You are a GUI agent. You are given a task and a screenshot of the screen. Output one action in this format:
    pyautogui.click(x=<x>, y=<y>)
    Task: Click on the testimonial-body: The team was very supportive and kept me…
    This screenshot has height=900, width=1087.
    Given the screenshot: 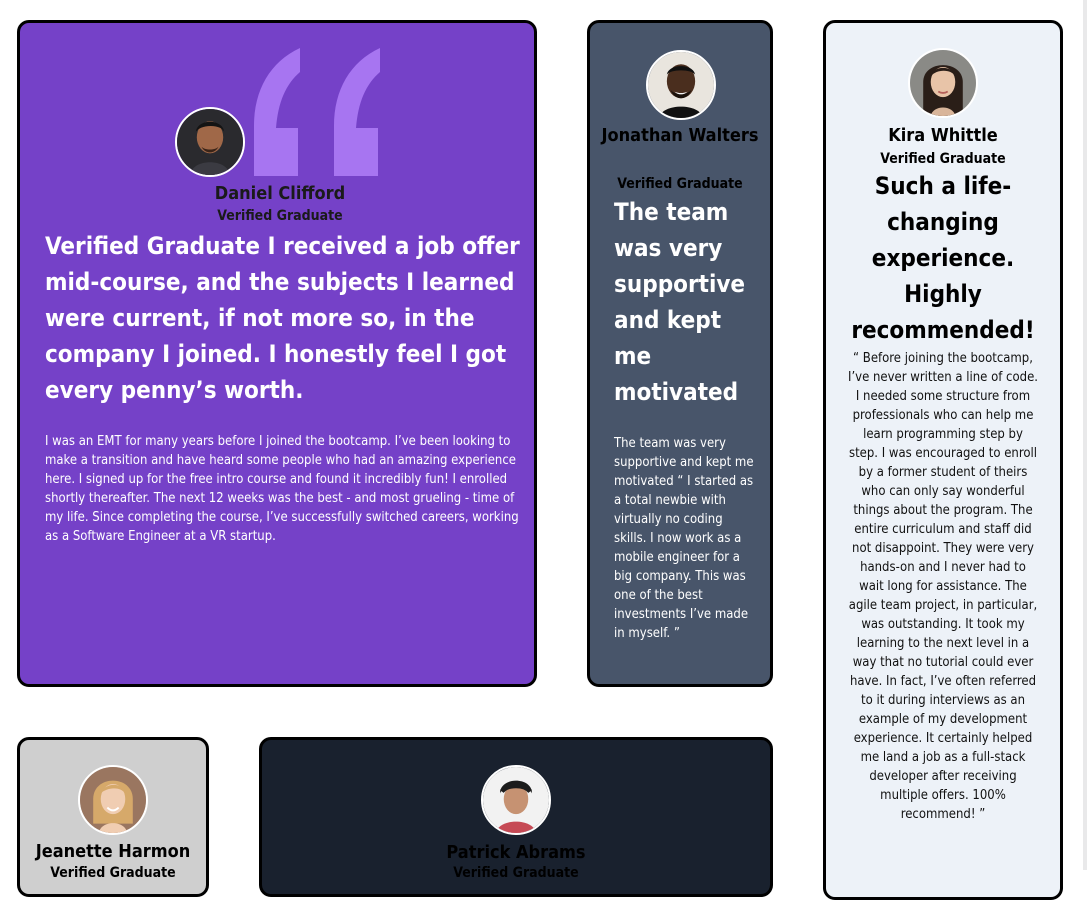 What is the action you would take?
    pyautogui.click(x=684, y=538)
    